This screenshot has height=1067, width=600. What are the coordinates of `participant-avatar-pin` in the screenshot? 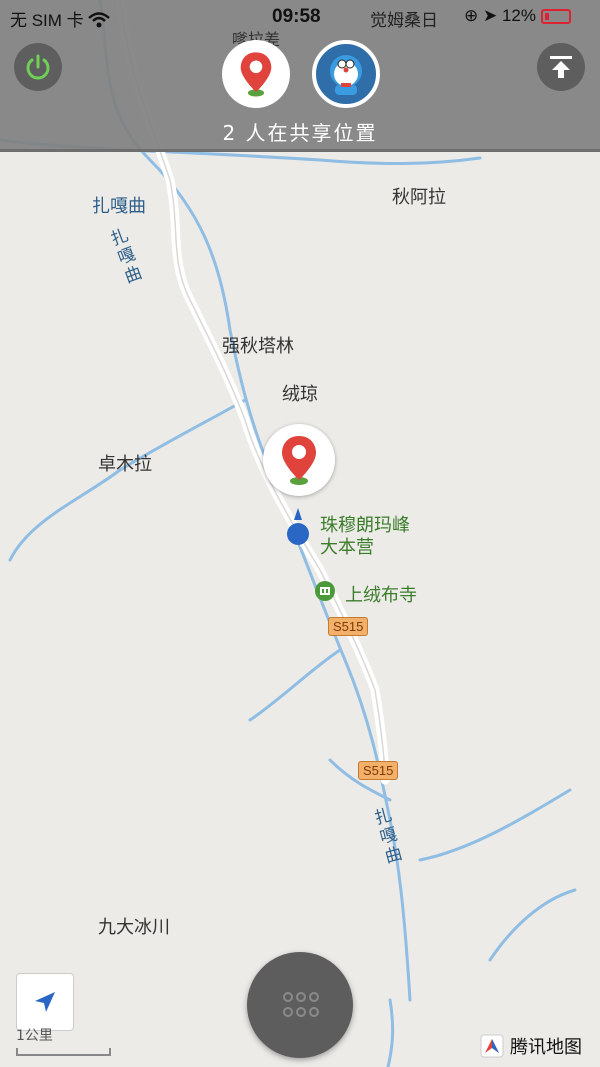 It's located at (256, 74).